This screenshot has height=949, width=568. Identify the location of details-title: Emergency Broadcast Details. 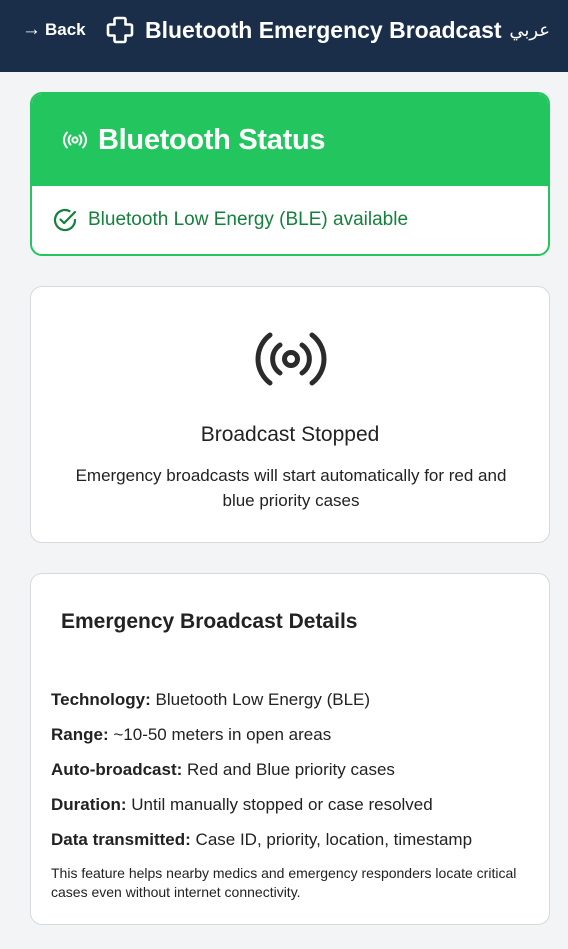
(209, 621).